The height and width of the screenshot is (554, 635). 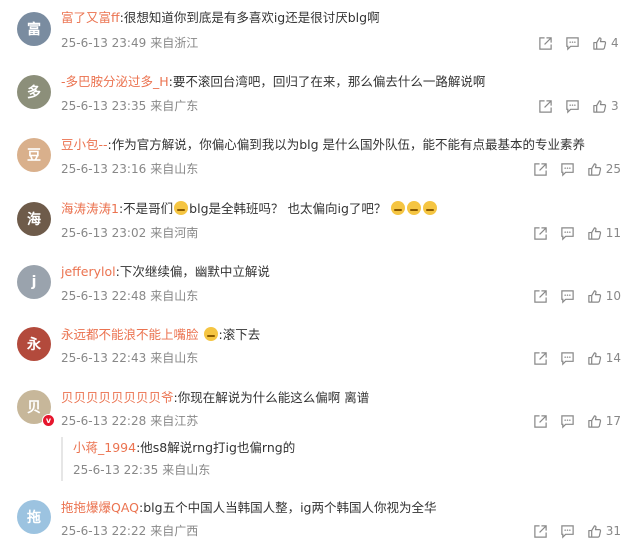 I want to click on action-bar: 4, so click(x=573, y=43).